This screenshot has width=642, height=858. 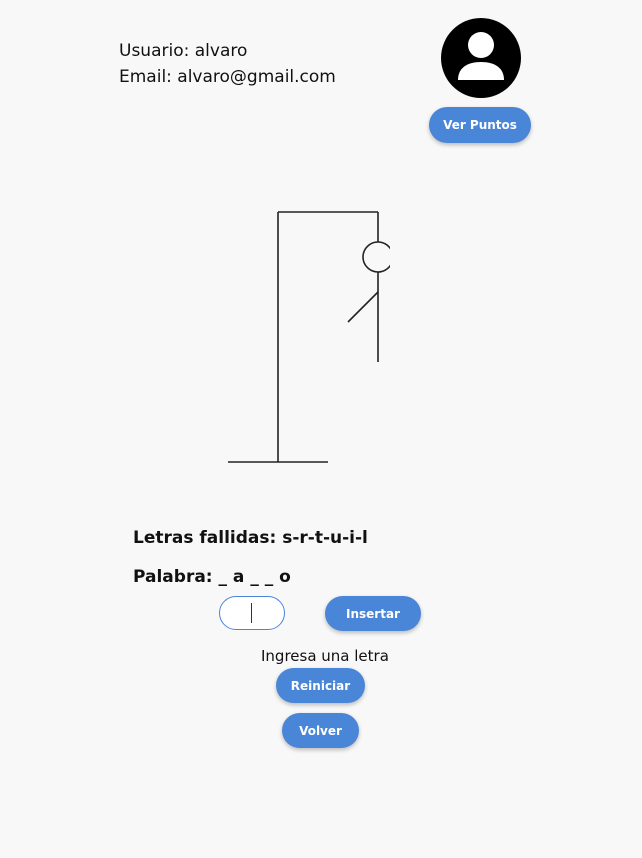 I want to click on user-avatar-icon, so click(x=481, y=58).